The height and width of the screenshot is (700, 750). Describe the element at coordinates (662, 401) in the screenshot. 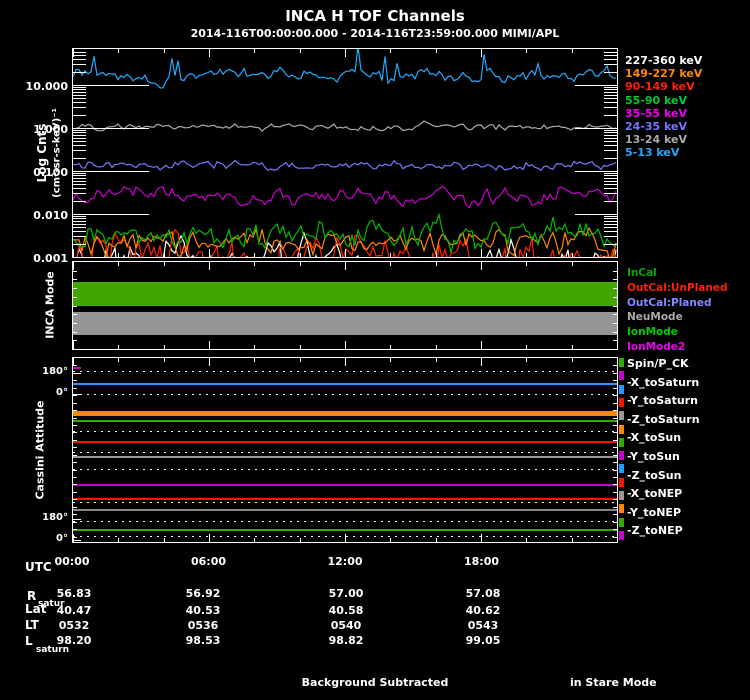

I see `attitude-legend-item: -Y_toSaturn` at that location.